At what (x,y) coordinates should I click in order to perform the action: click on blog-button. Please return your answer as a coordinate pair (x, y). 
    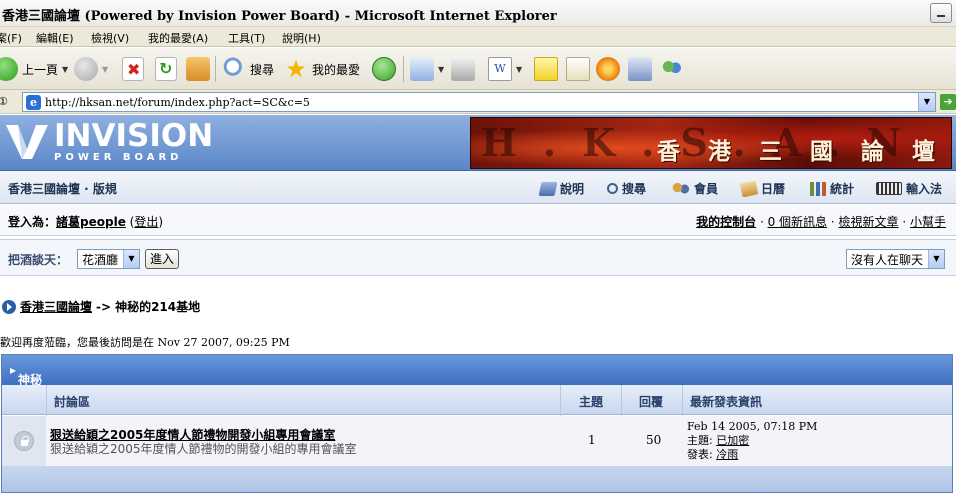
    Looking at the image, I should click on (640, 69).